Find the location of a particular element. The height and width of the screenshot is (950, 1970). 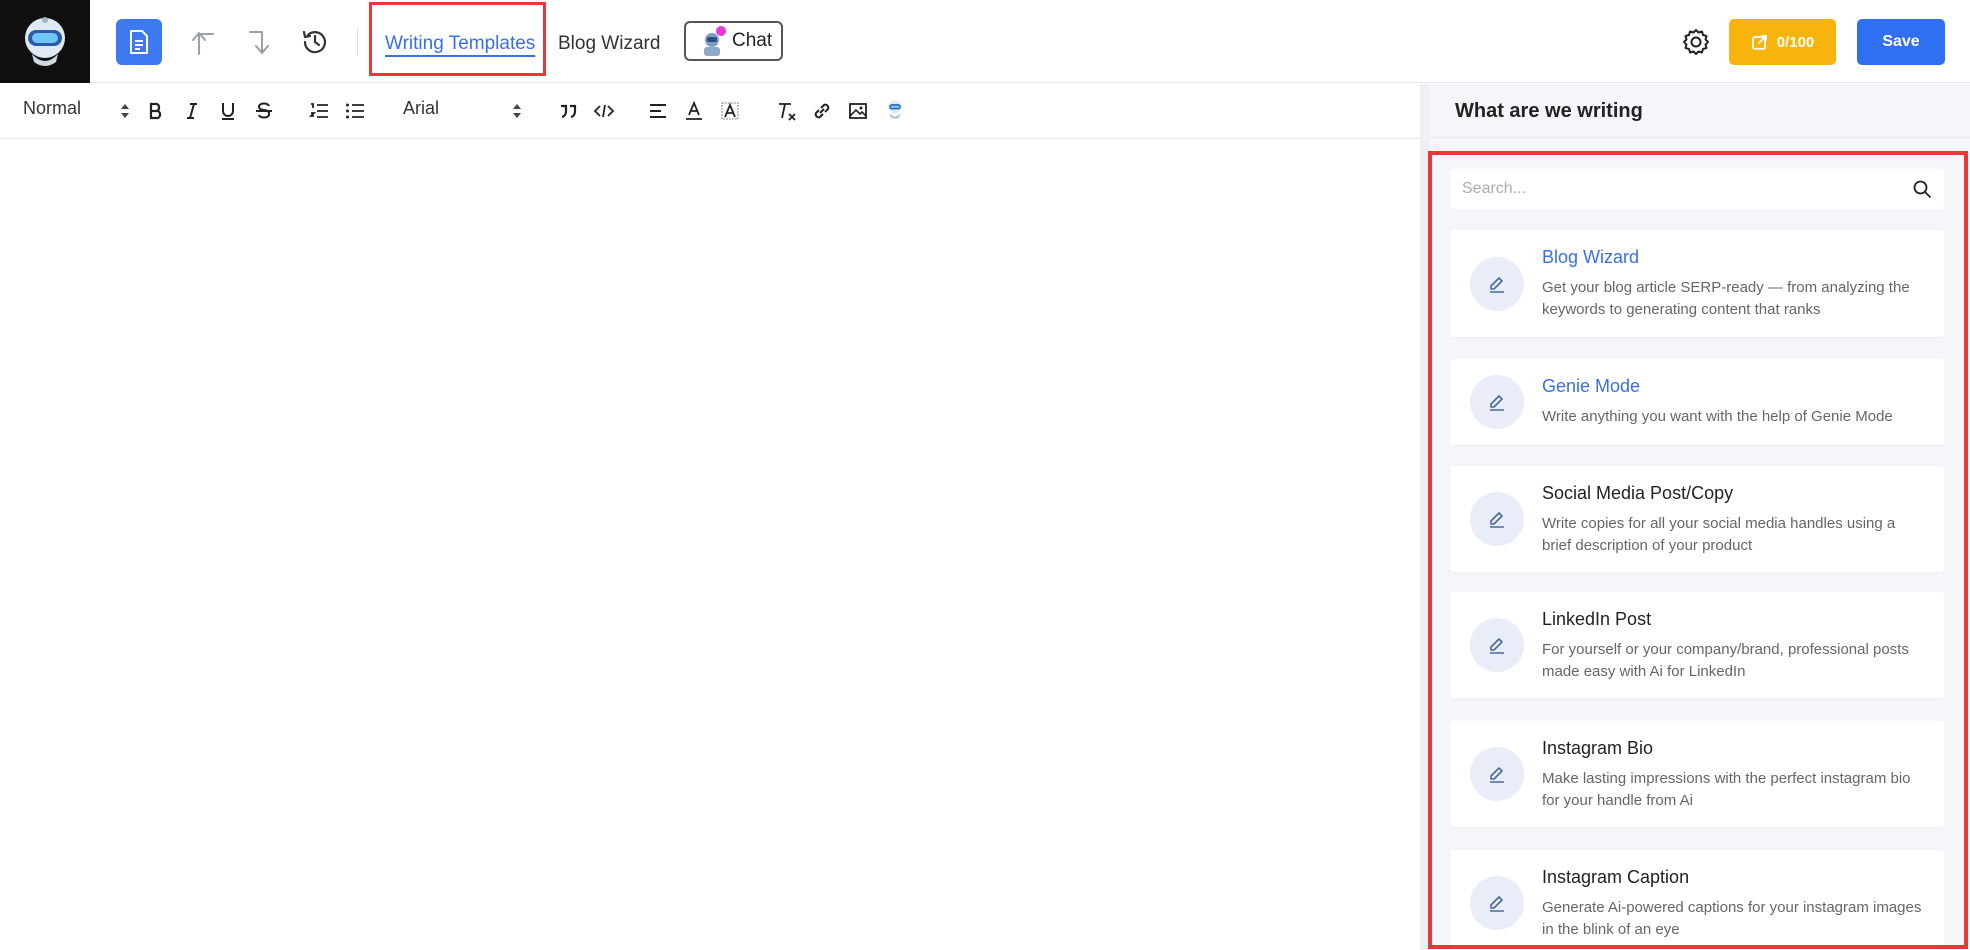

underline-button is located at coordinates (228, 111).